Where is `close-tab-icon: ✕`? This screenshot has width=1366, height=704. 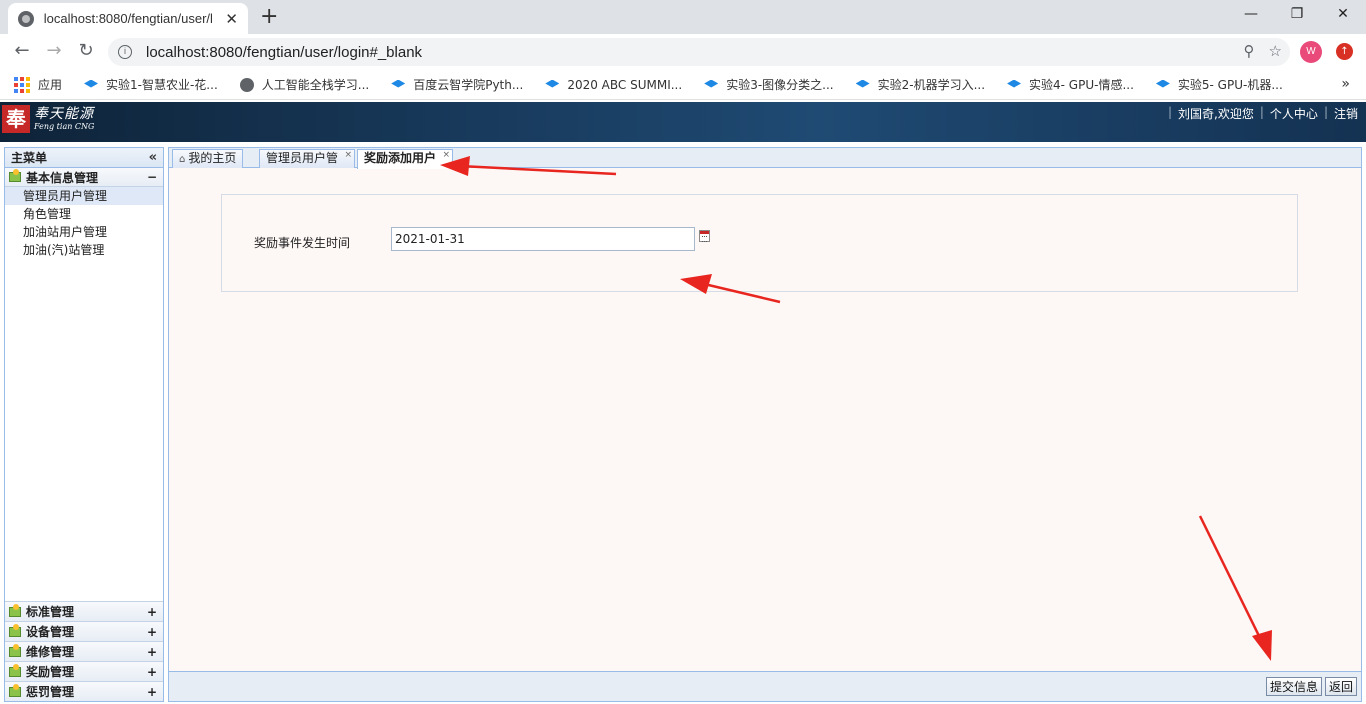 close-tab-icon: ✕ is located at coordinates (231, 19).